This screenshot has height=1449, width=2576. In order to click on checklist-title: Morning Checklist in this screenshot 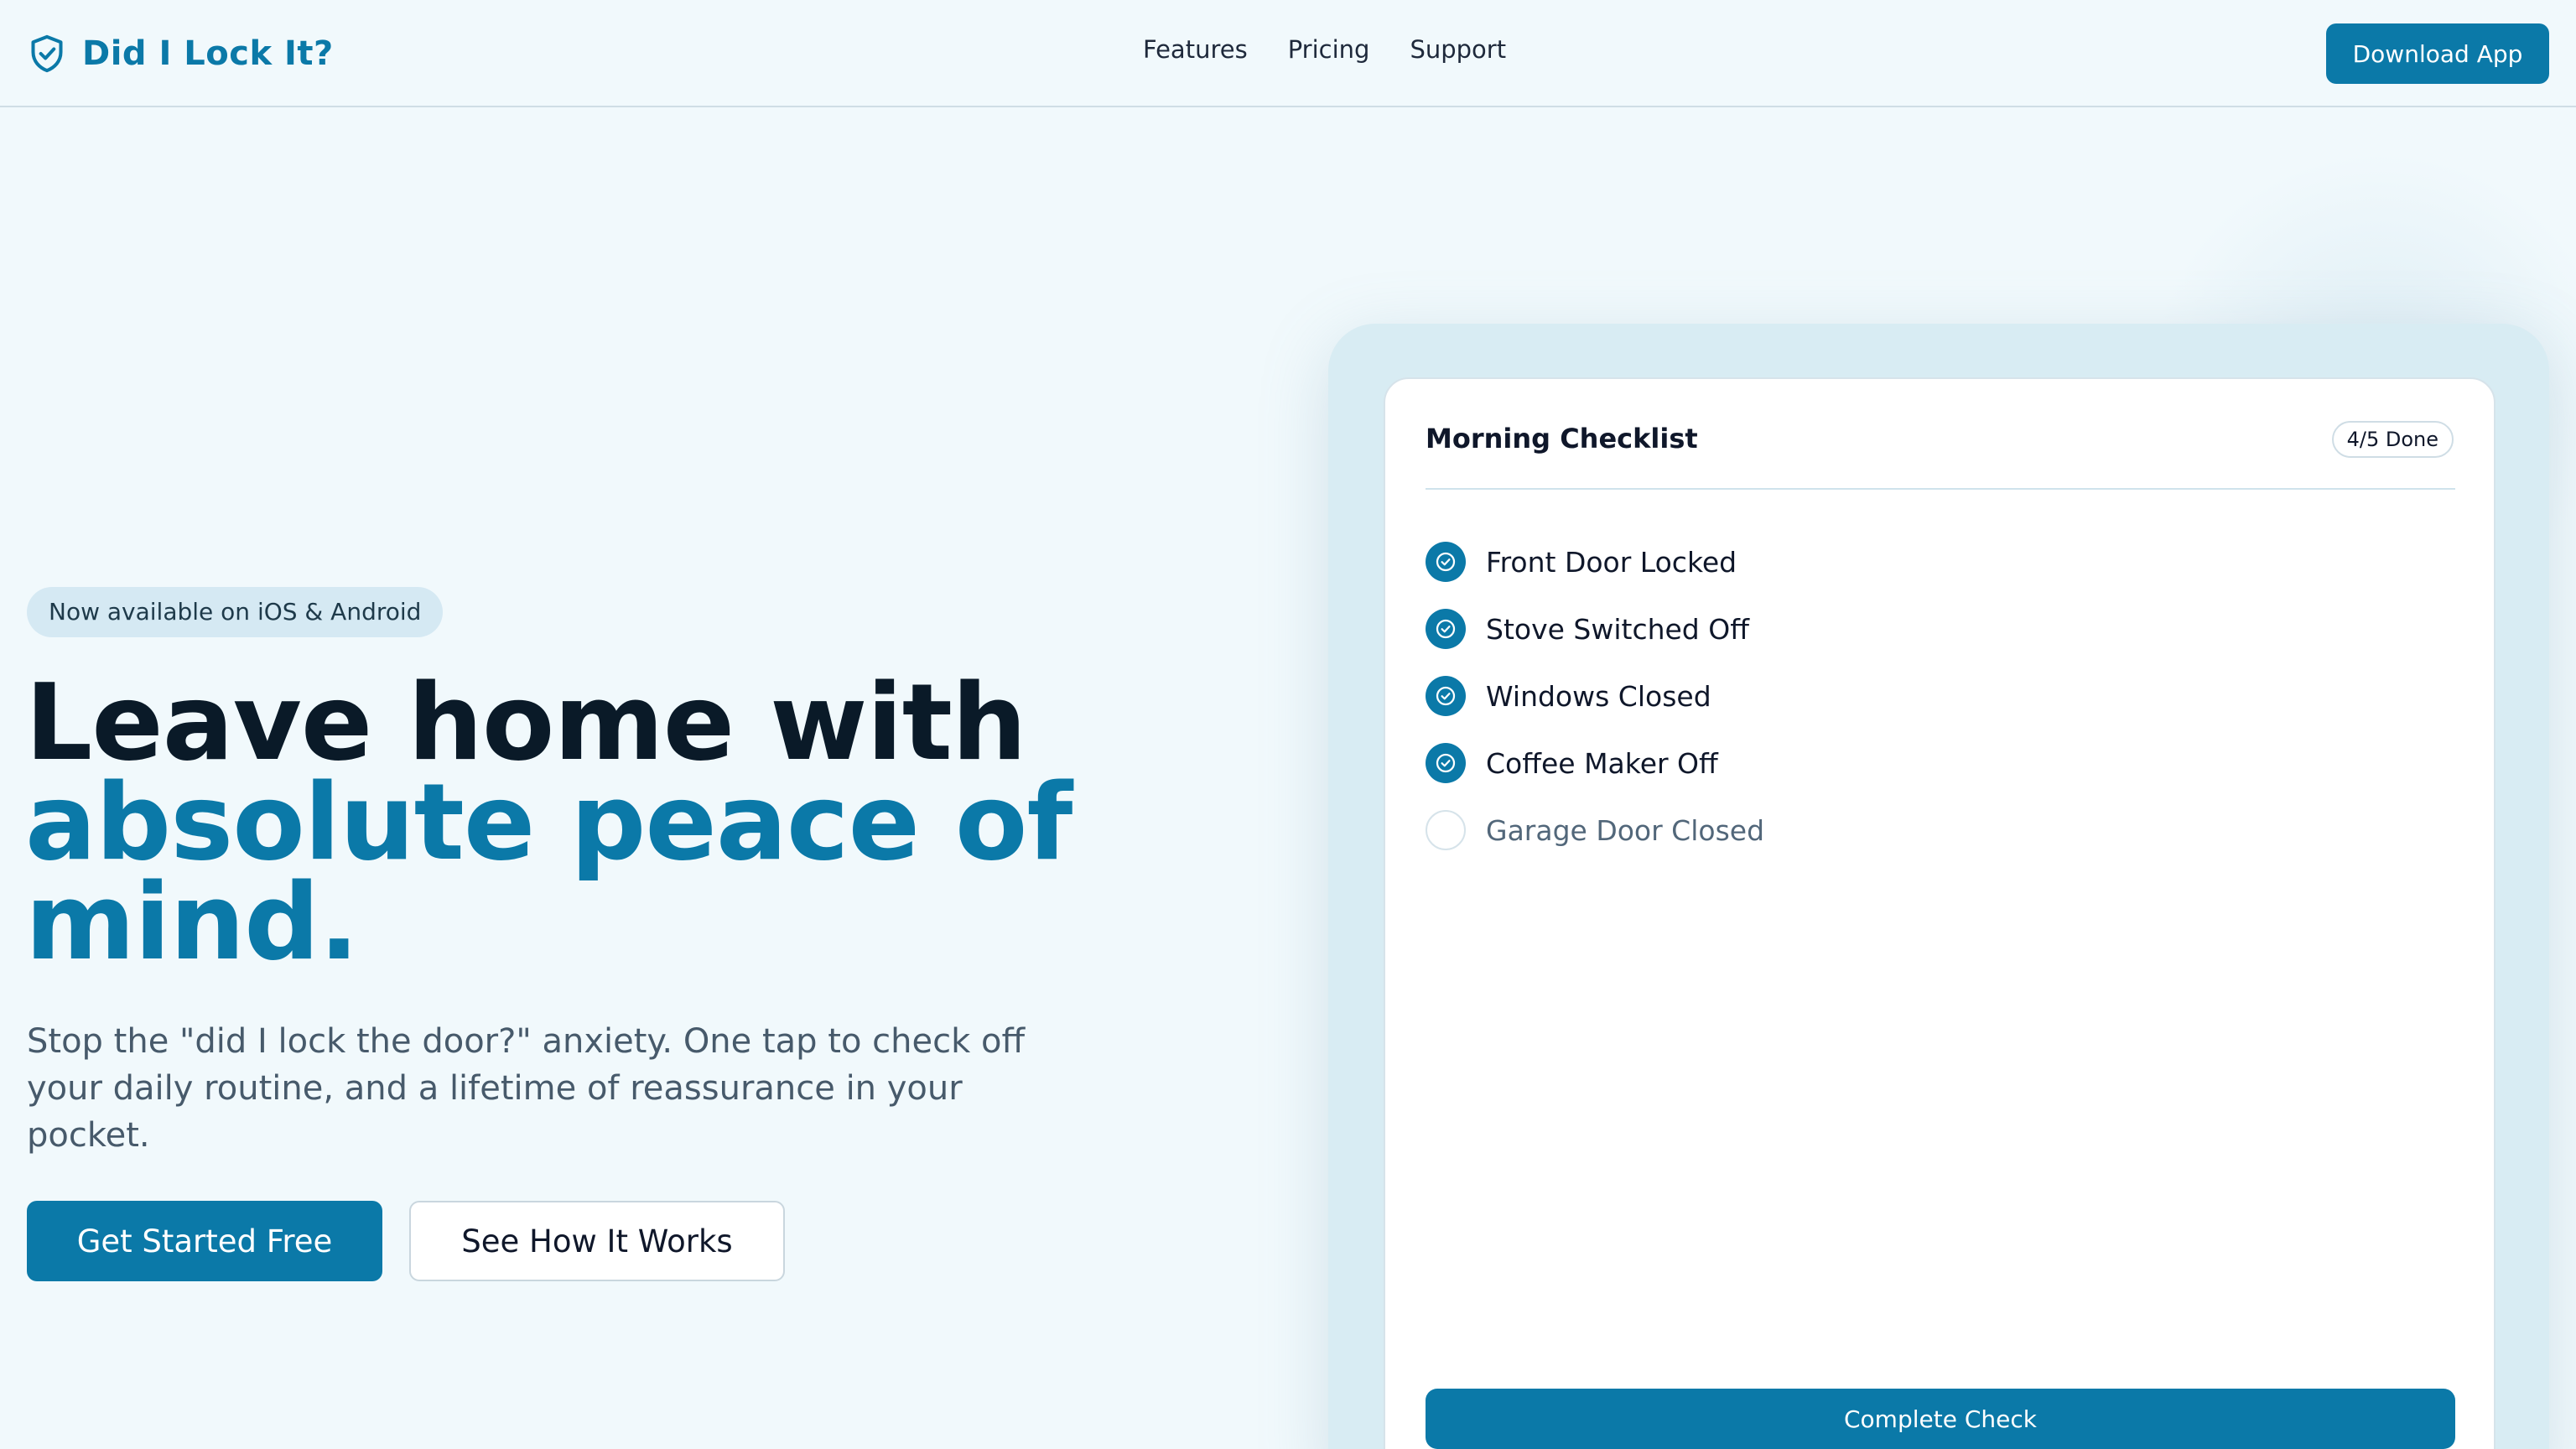, I will do `click(1562, 438)`.